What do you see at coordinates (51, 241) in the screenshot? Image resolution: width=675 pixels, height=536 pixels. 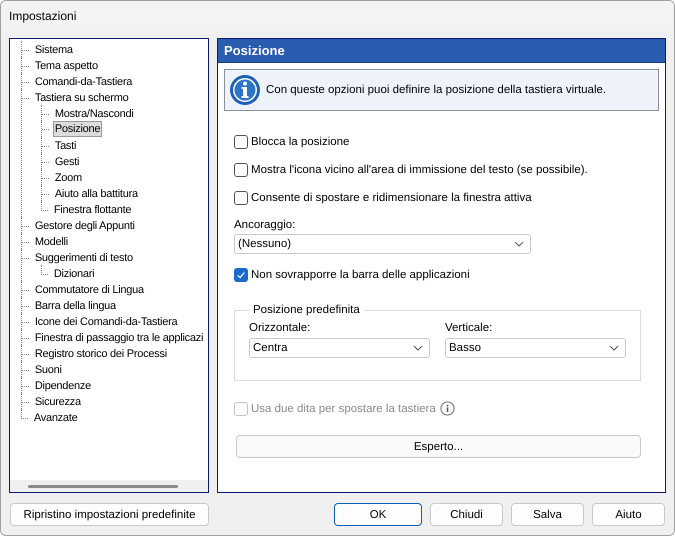 I see `tree-item: Modelli` at bounding box center [51, 241].